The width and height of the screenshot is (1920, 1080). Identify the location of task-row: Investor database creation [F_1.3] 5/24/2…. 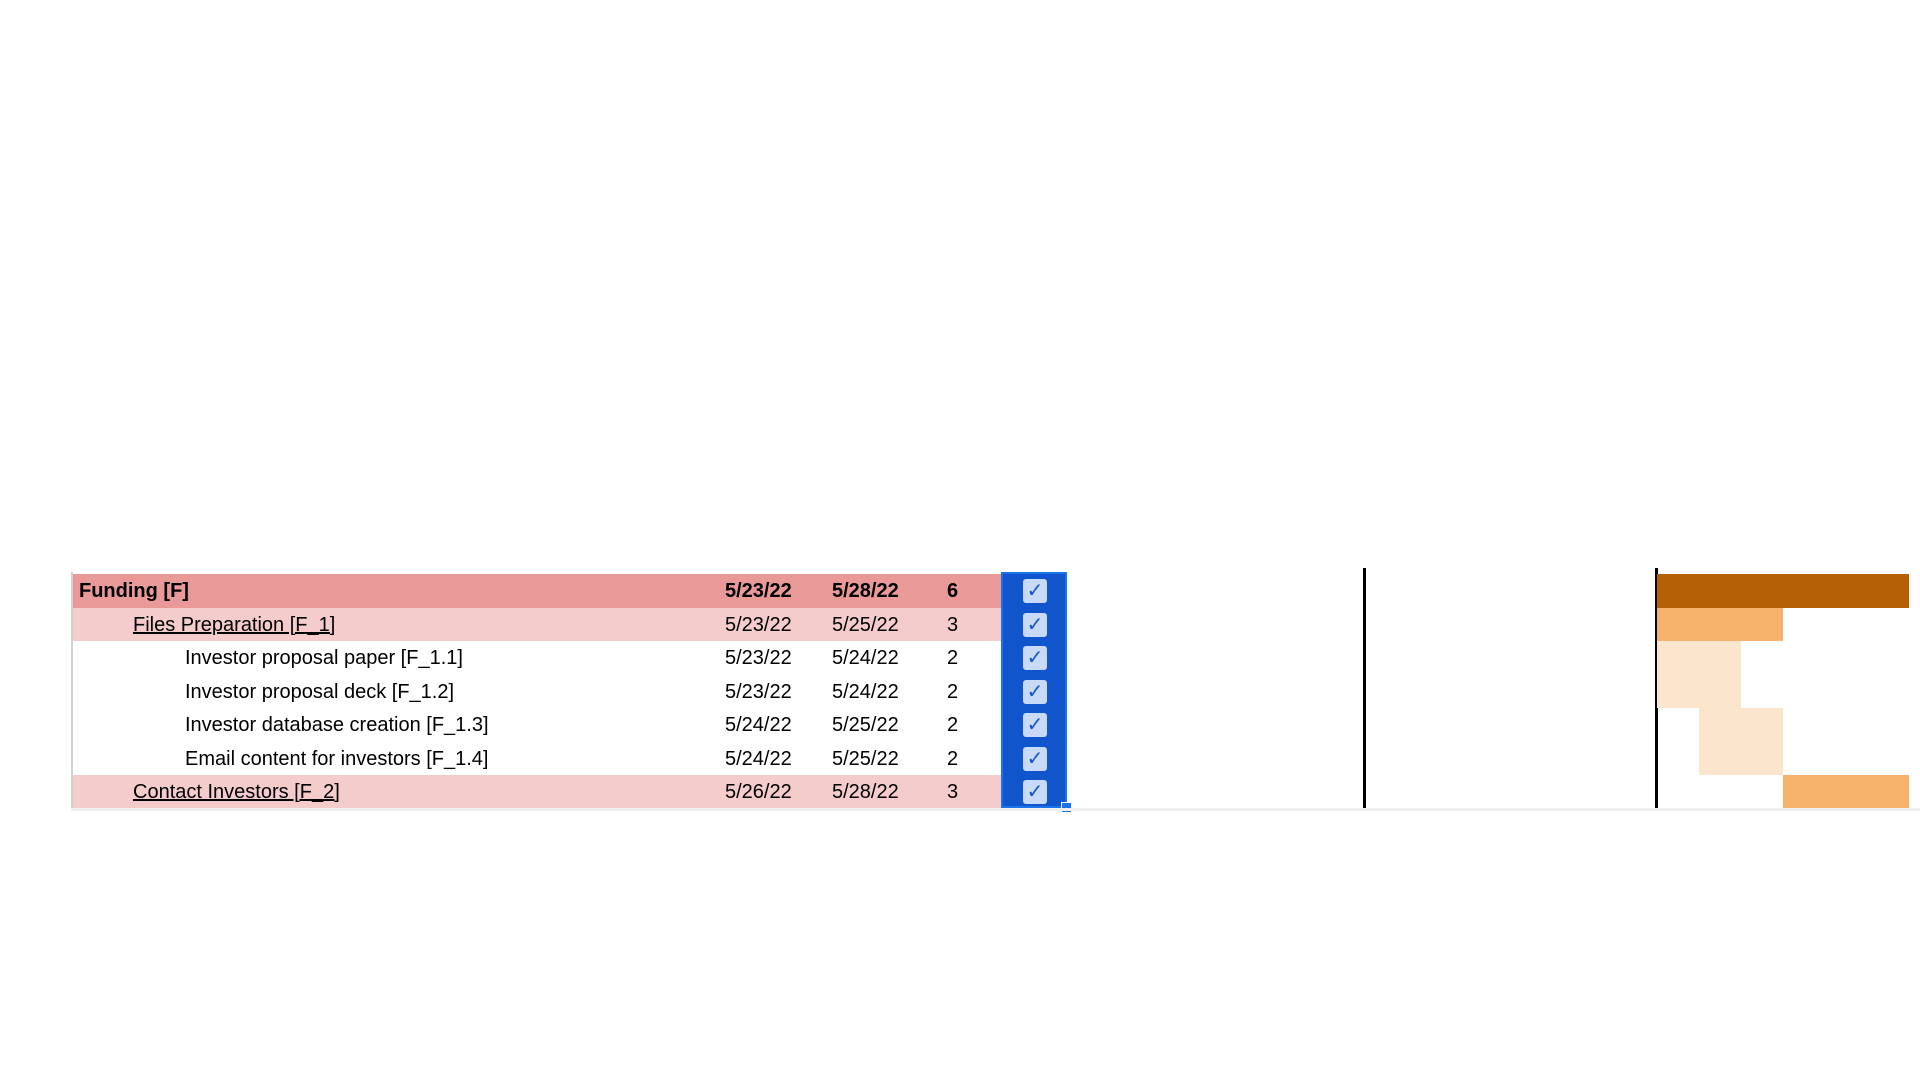
(537, 725).